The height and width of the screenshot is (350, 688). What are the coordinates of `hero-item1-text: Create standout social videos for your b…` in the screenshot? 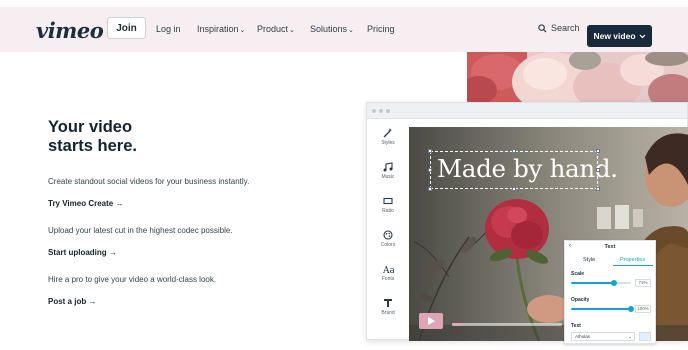 It's located at (149, 181).